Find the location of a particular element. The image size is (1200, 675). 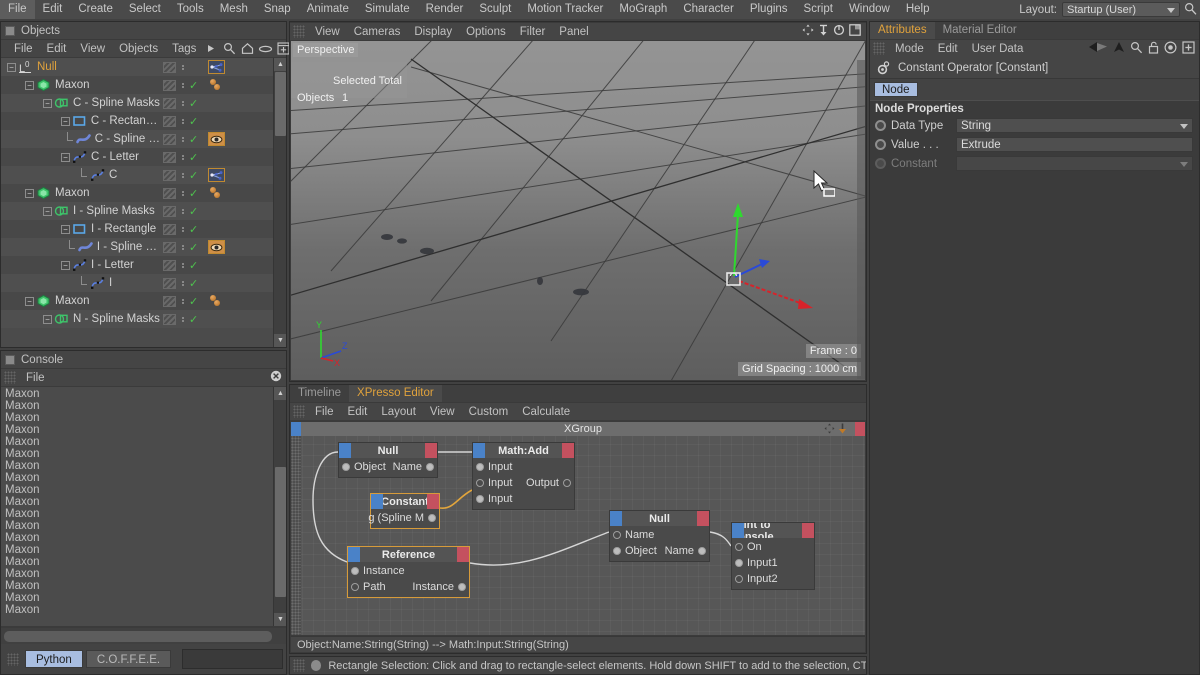

menu-item-motion-tracker: Motion Tracker is located at coordinates (565, 9).